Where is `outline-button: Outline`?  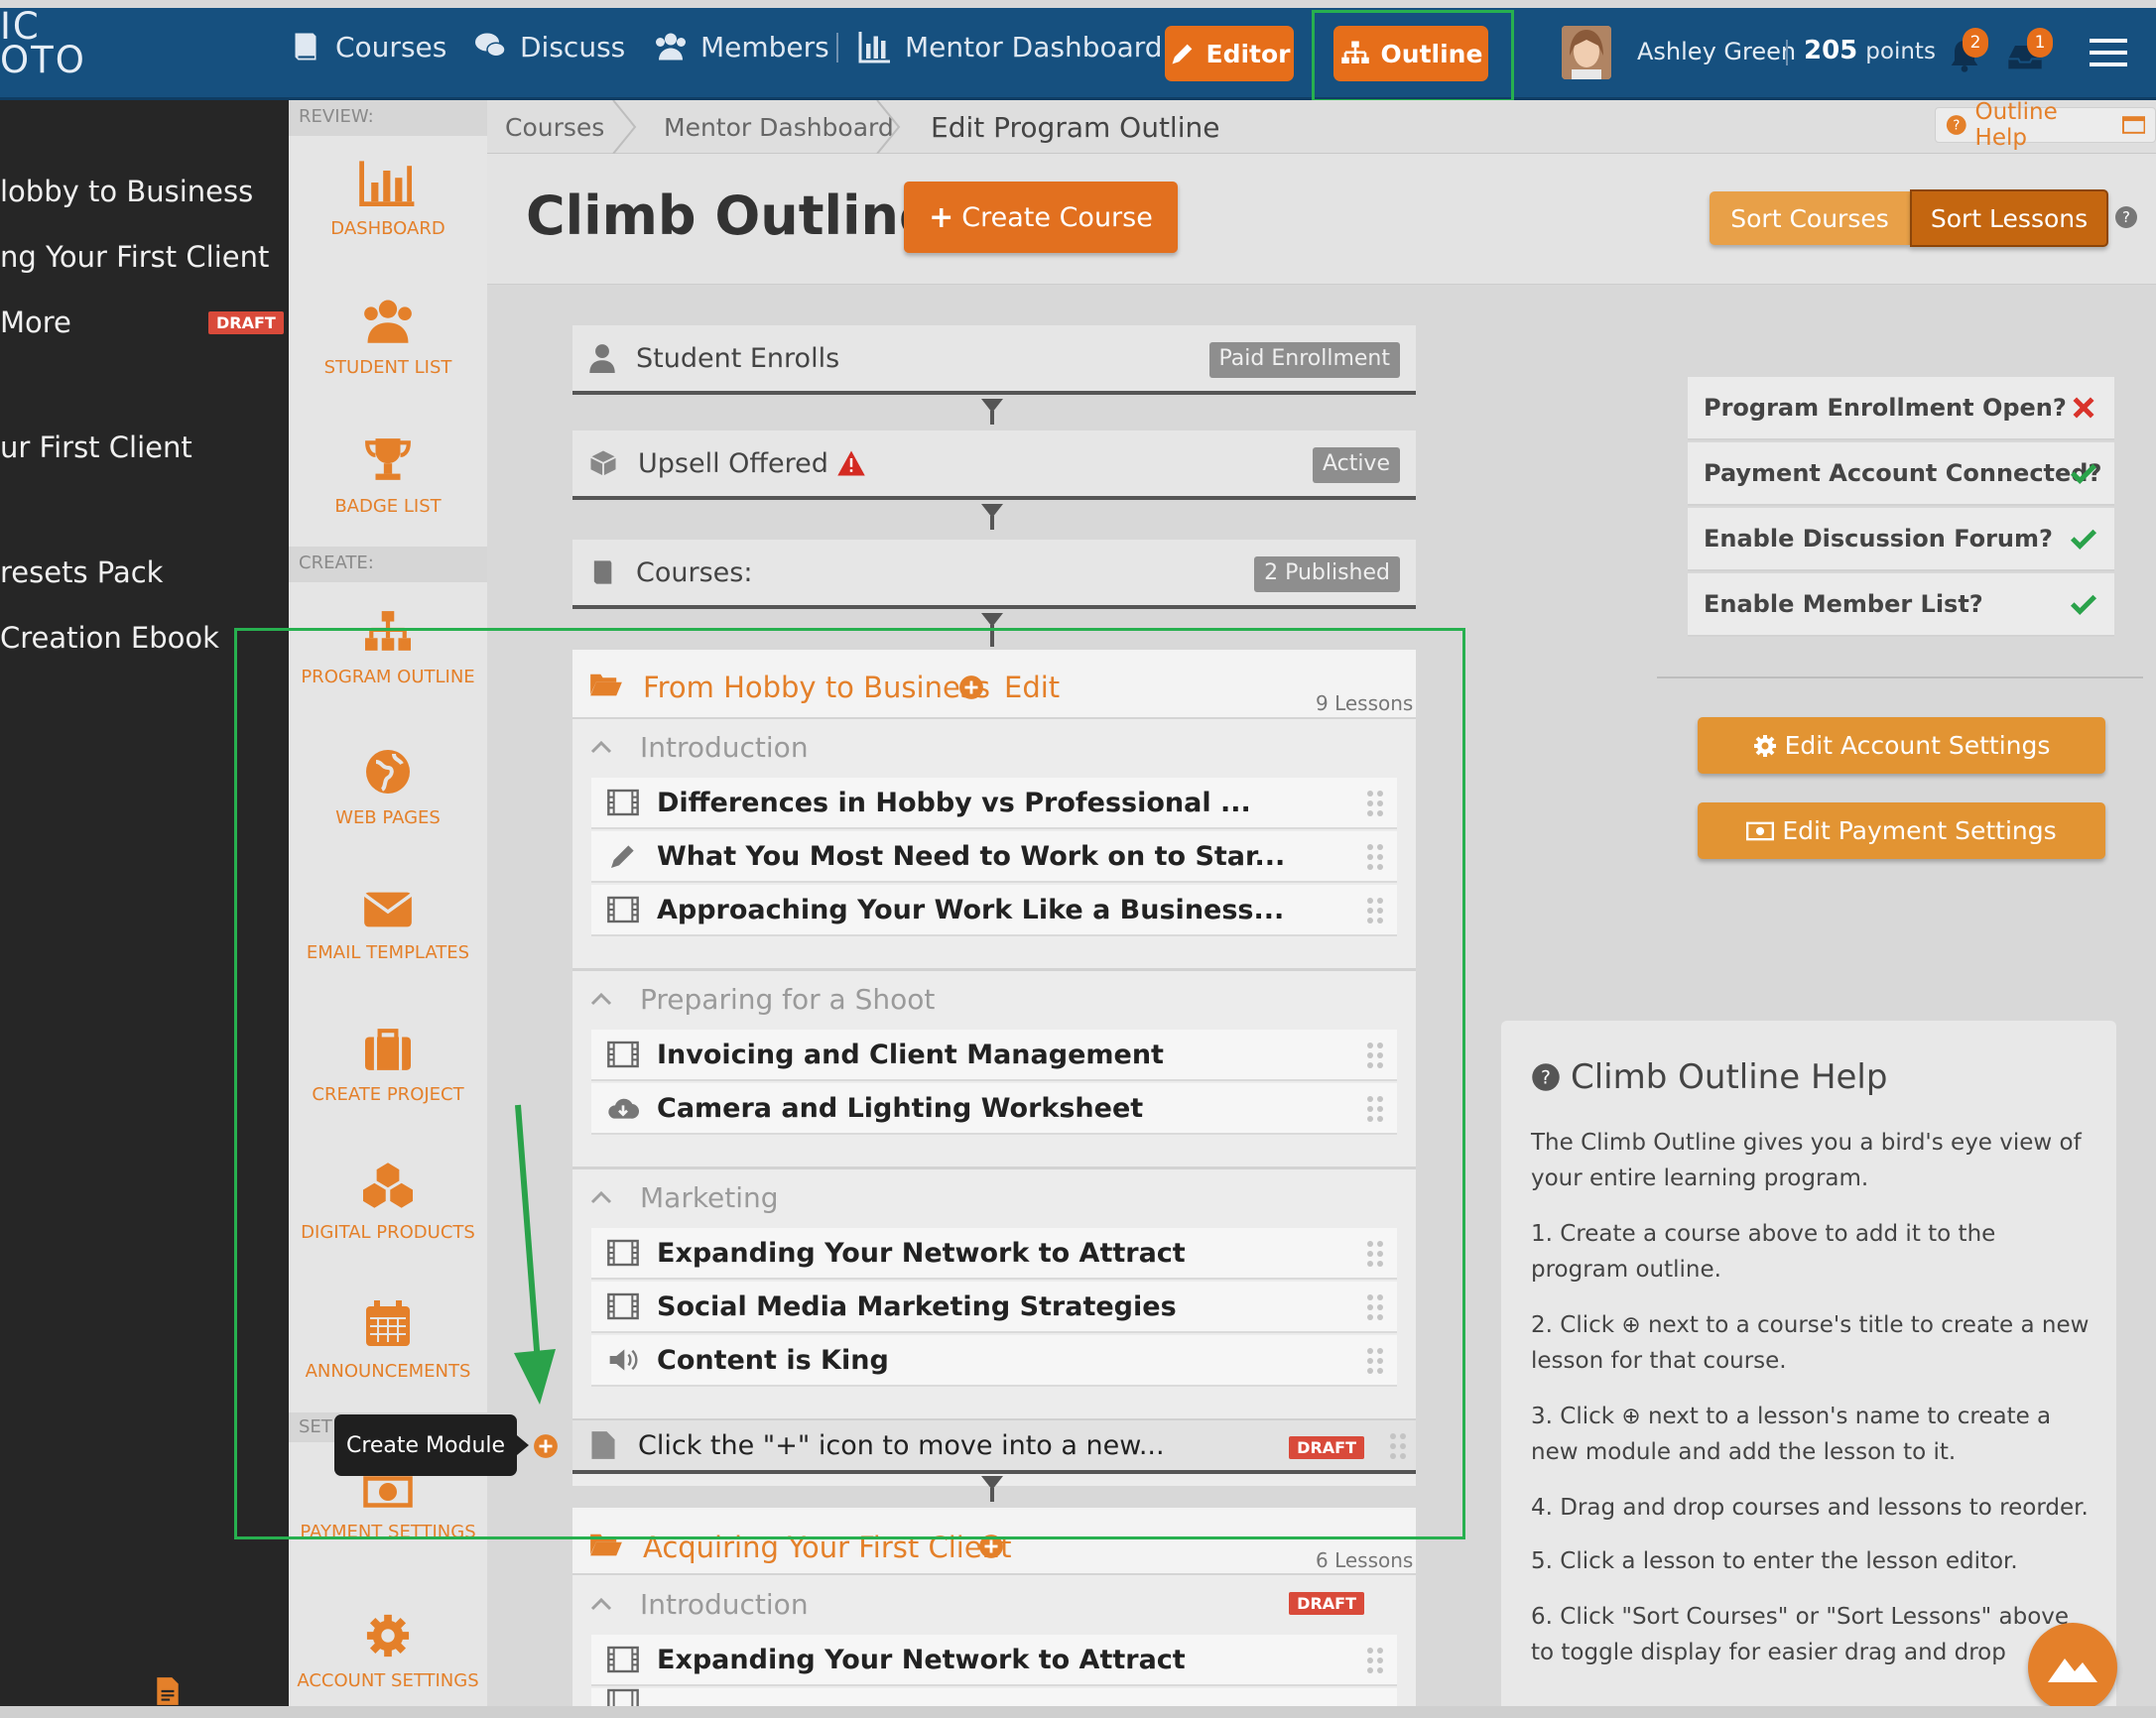
outline-button: Outline is located at coordinates (1410, 53).